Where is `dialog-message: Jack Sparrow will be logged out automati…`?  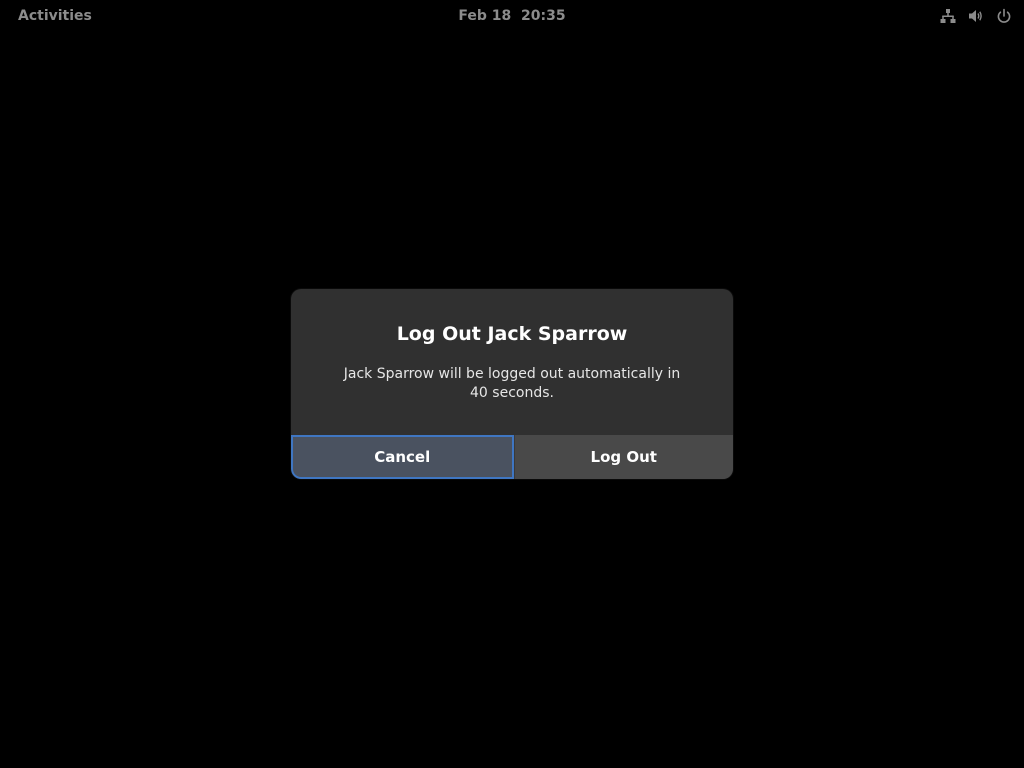
dialog-message: Jack Sparrow will be logged out automati… is located at coordinates (512, 383).